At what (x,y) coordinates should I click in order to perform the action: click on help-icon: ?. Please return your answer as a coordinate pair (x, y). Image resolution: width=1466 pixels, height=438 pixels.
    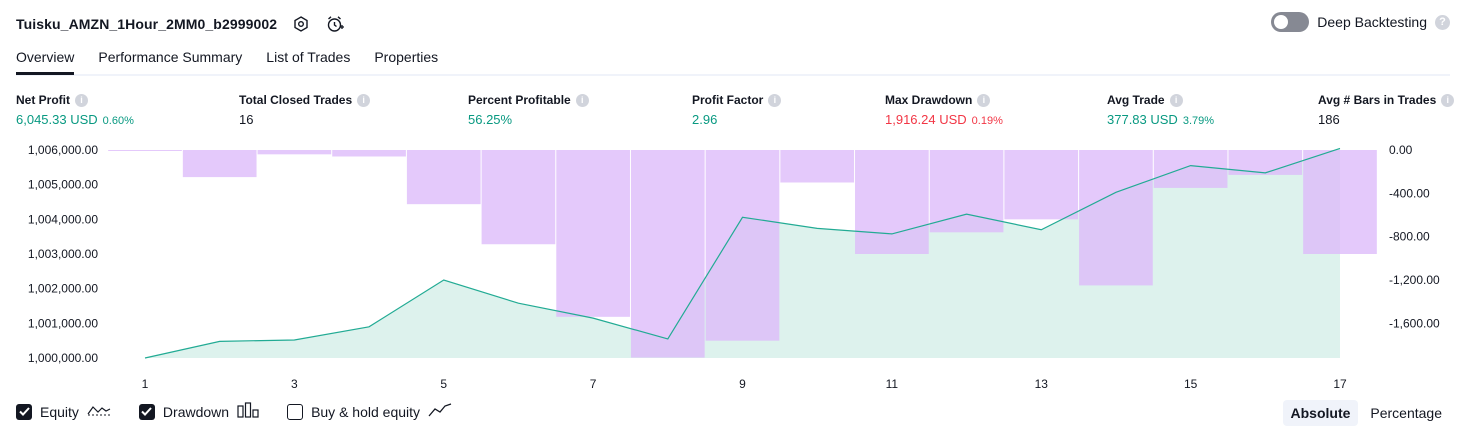
    Looking at the image, I should click on (1442, 22).